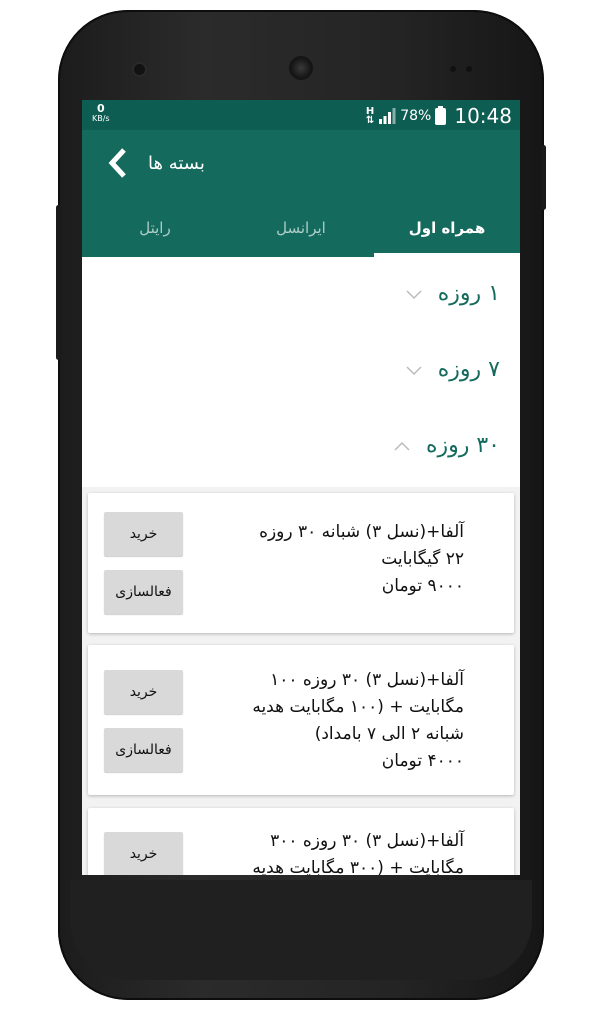 The image size is (600, 1014). I want to click on package-line: آلفا+(نسل ۳) ۳۰ روزه ۱۰۰, so click(367, 680).